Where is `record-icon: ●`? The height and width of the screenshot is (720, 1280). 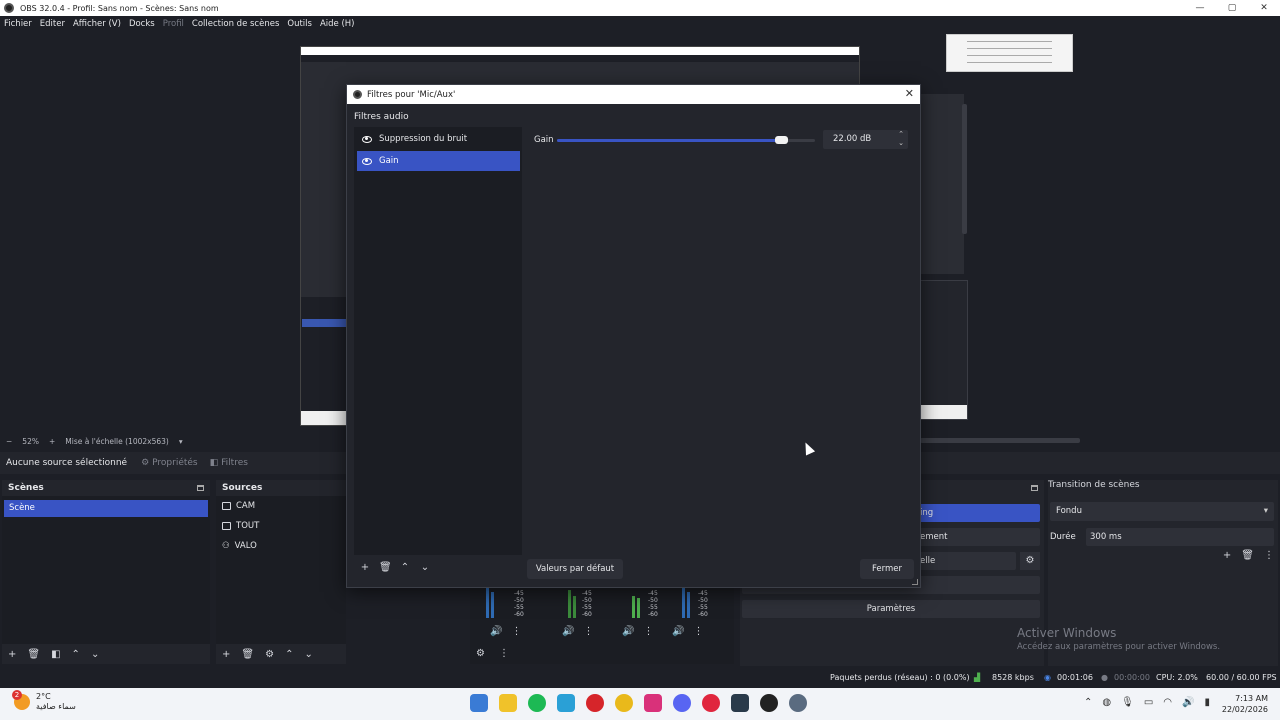 record-icon: ● is located at coordinates (1104, 677).